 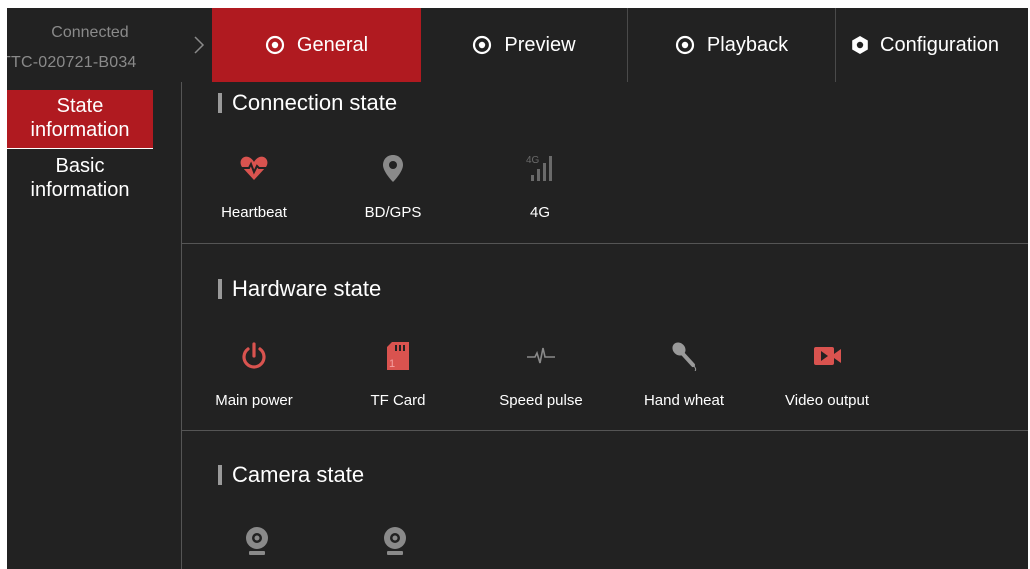 I want to click on tab-configuration: Configuration, so click(x=932, y=45).